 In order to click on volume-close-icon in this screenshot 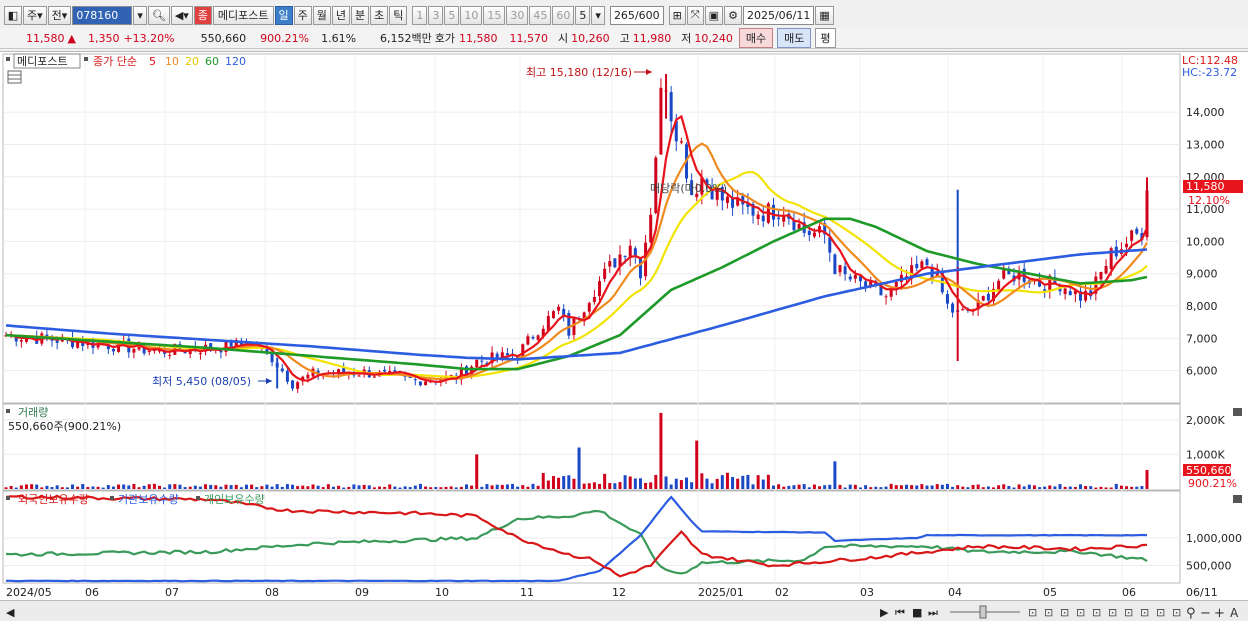, I will do `click(1237, 412)`.